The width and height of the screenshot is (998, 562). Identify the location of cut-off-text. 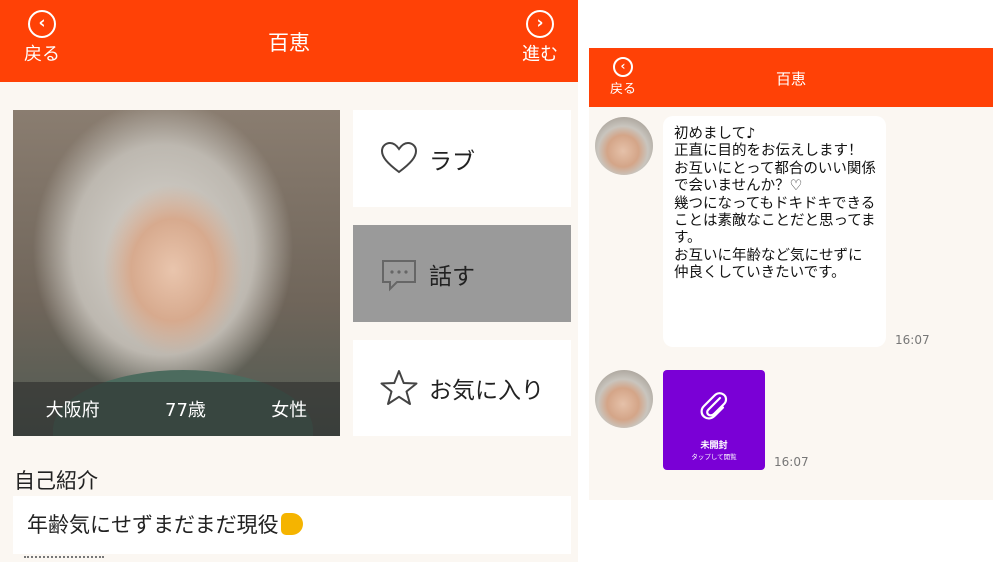
(64, 559).